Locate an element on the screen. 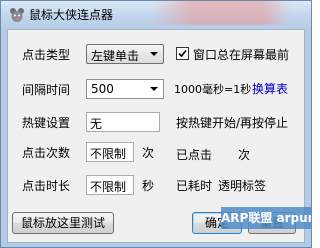  click-duration-value: 不限制 is located at coordinates (108, 187).